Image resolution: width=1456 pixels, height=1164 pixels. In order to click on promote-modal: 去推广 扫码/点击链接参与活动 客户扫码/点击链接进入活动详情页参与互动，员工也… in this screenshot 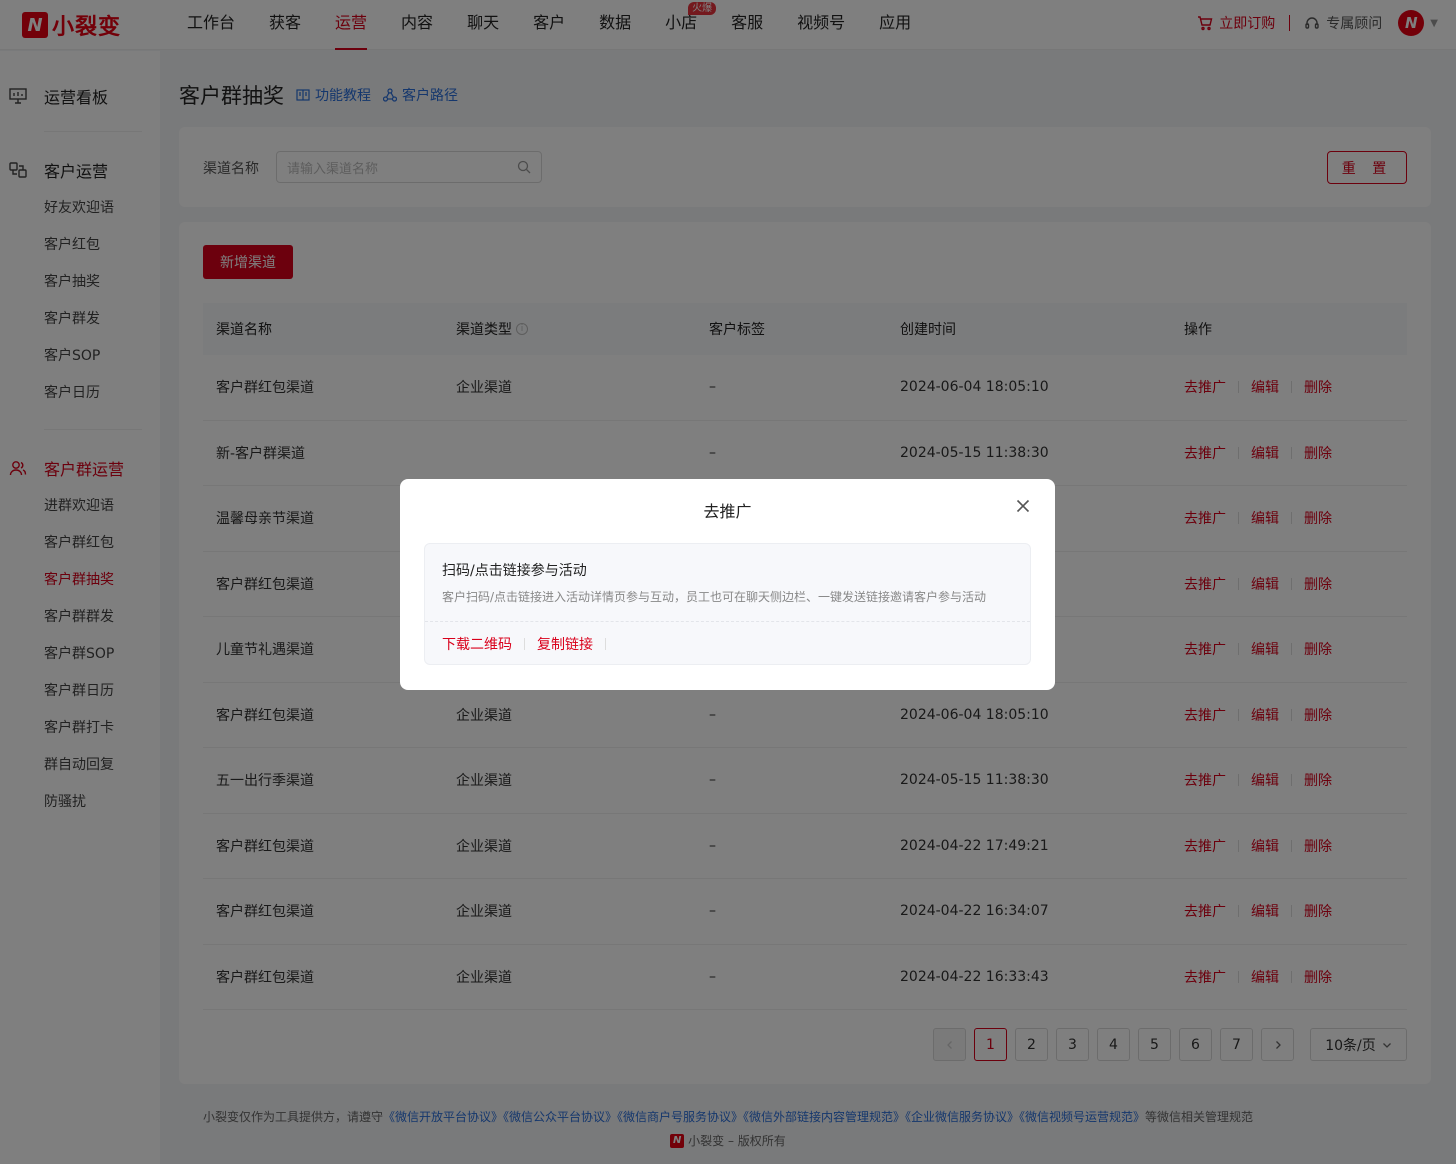, I will do `click(727, 584)`.